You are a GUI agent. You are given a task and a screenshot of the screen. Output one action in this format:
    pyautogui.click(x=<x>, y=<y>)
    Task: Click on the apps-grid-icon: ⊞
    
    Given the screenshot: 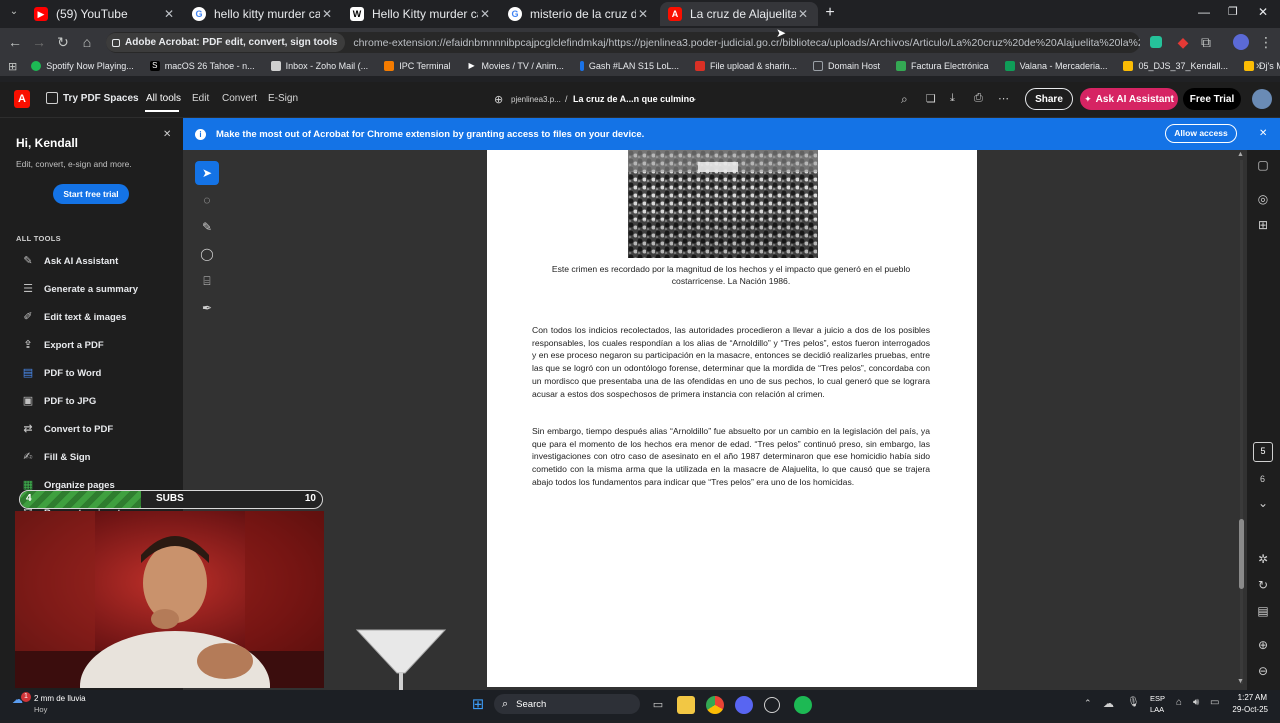 What is the action you would take?
    pyautogui.click(x=12, y=66)
    